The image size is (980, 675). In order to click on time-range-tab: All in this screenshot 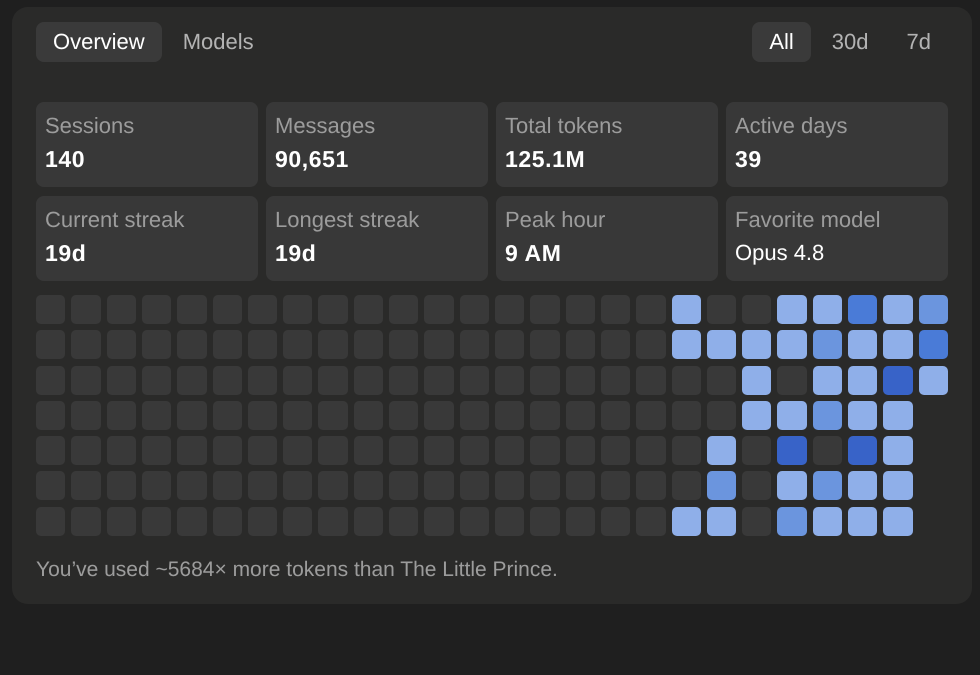, I will do `click(781, 42)`.